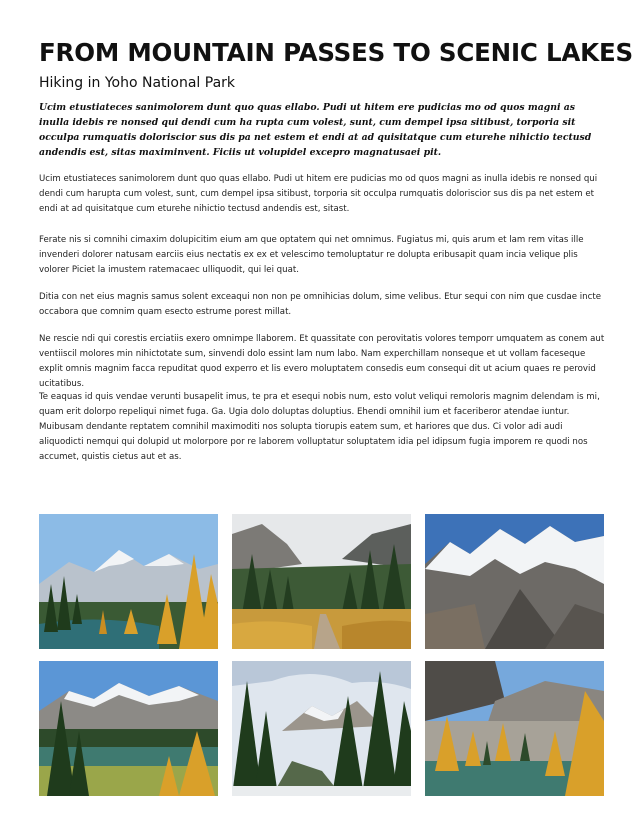  What do you see at coordinates (128, 728) in the screenshot?
I see `photo-lake-snowcapped-range` at bounding box center [128, 728].